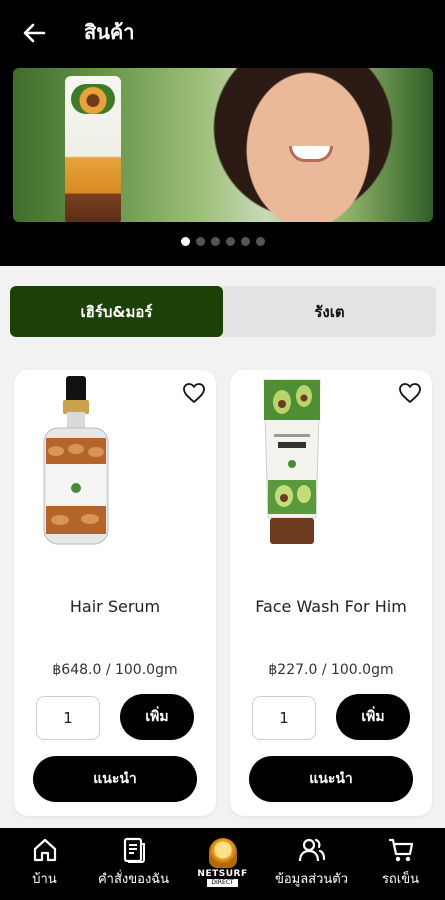 The height and width of the screenshot is (900, 445). What do you see at coordinates (116, 311) in the screenshot?
I see `tab-herb-and-more: เฮิร์บ&มอร์` at bounding box center [116, 311].